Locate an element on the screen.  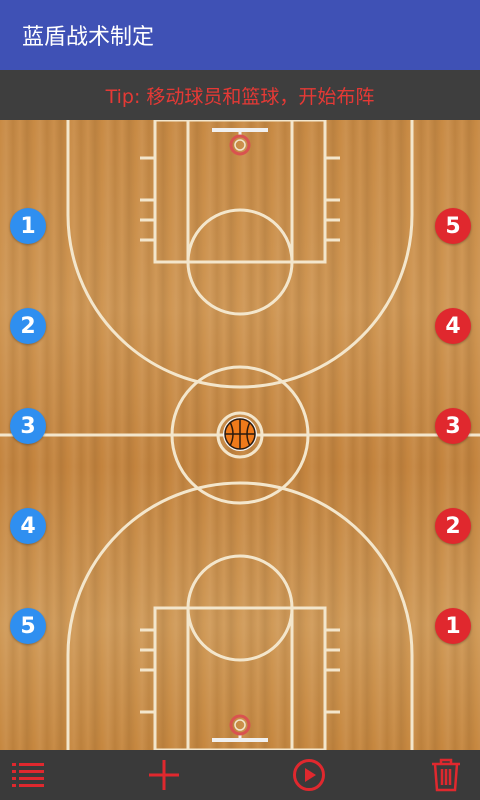
blue-player-4: 4 is located at coordinates (28, 526).